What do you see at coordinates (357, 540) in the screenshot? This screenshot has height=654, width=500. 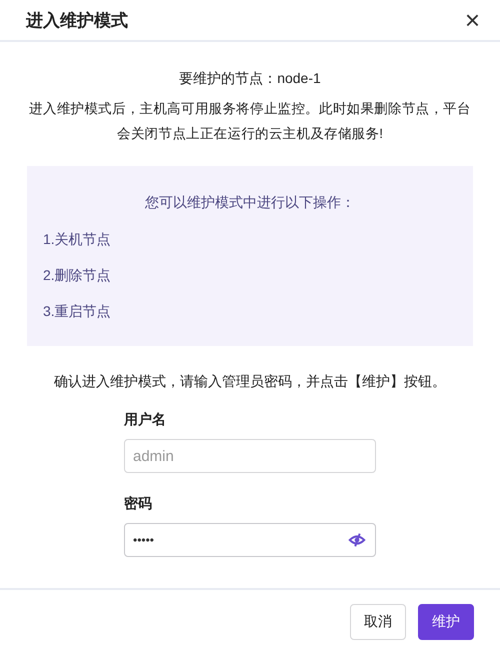 I see `eye-slash-icon` at bounding box center [357, 540].